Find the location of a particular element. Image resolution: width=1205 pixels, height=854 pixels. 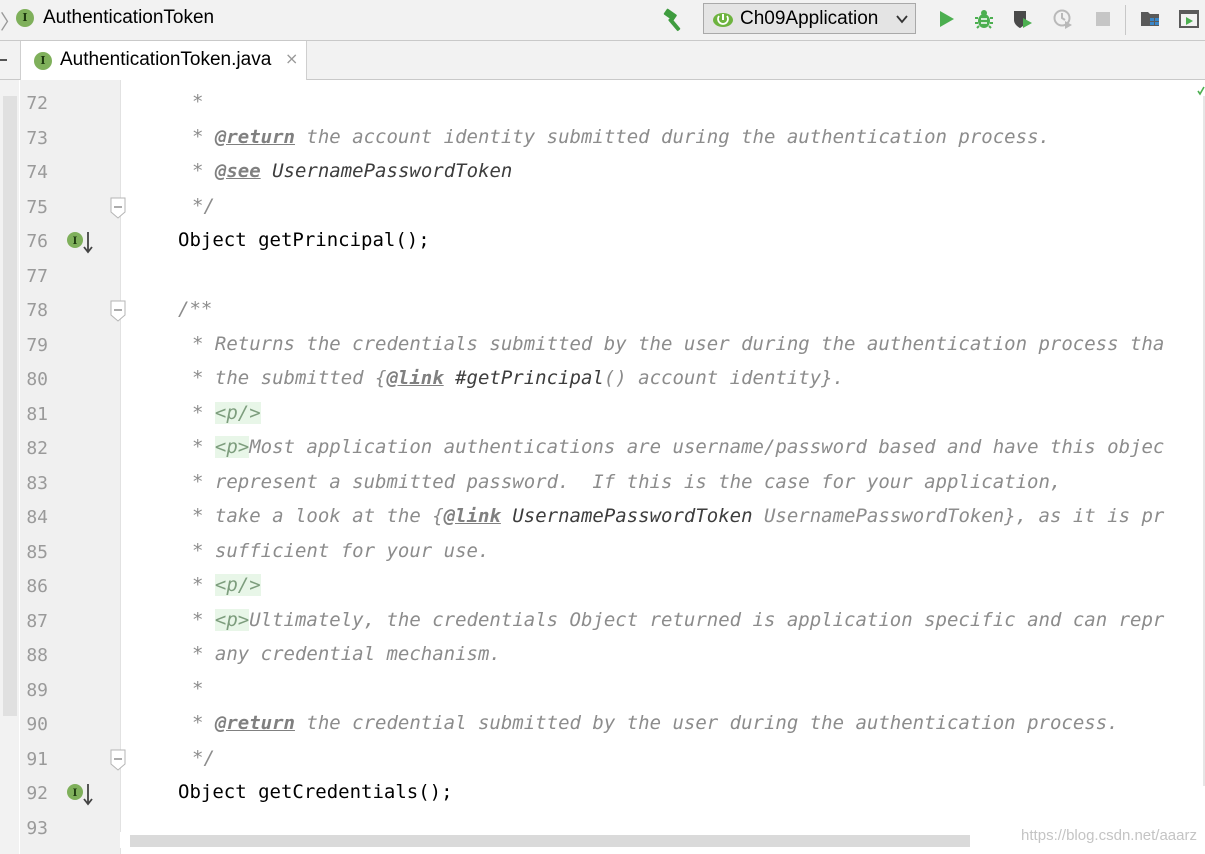

left-tool-rail is located at coordinates (9, 467).